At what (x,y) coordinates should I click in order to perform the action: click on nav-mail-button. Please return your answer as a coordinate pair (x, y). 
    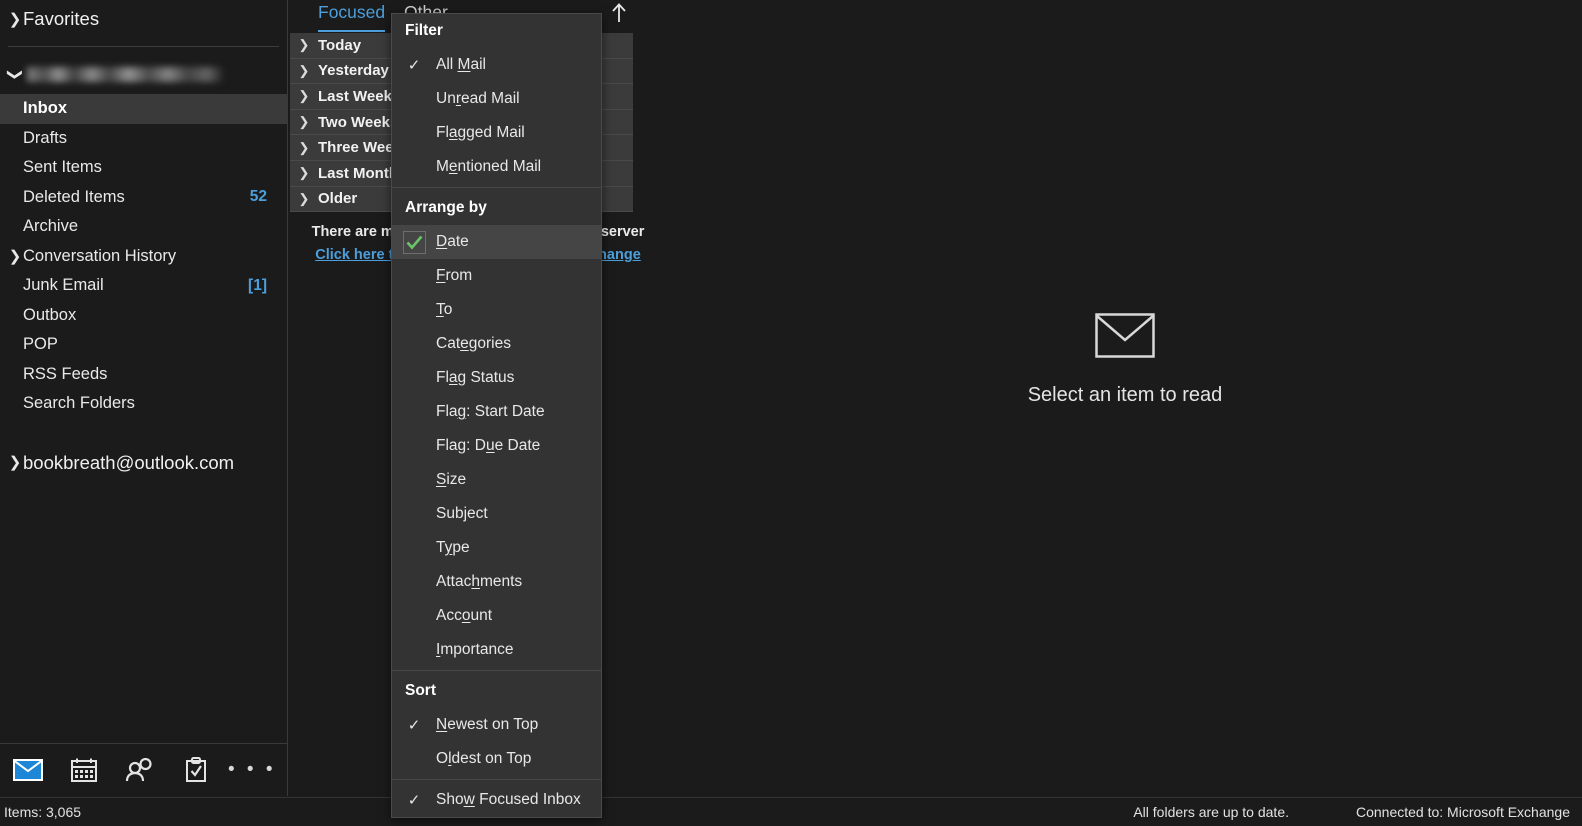
    Looking at the image, I should click on (28, 770).